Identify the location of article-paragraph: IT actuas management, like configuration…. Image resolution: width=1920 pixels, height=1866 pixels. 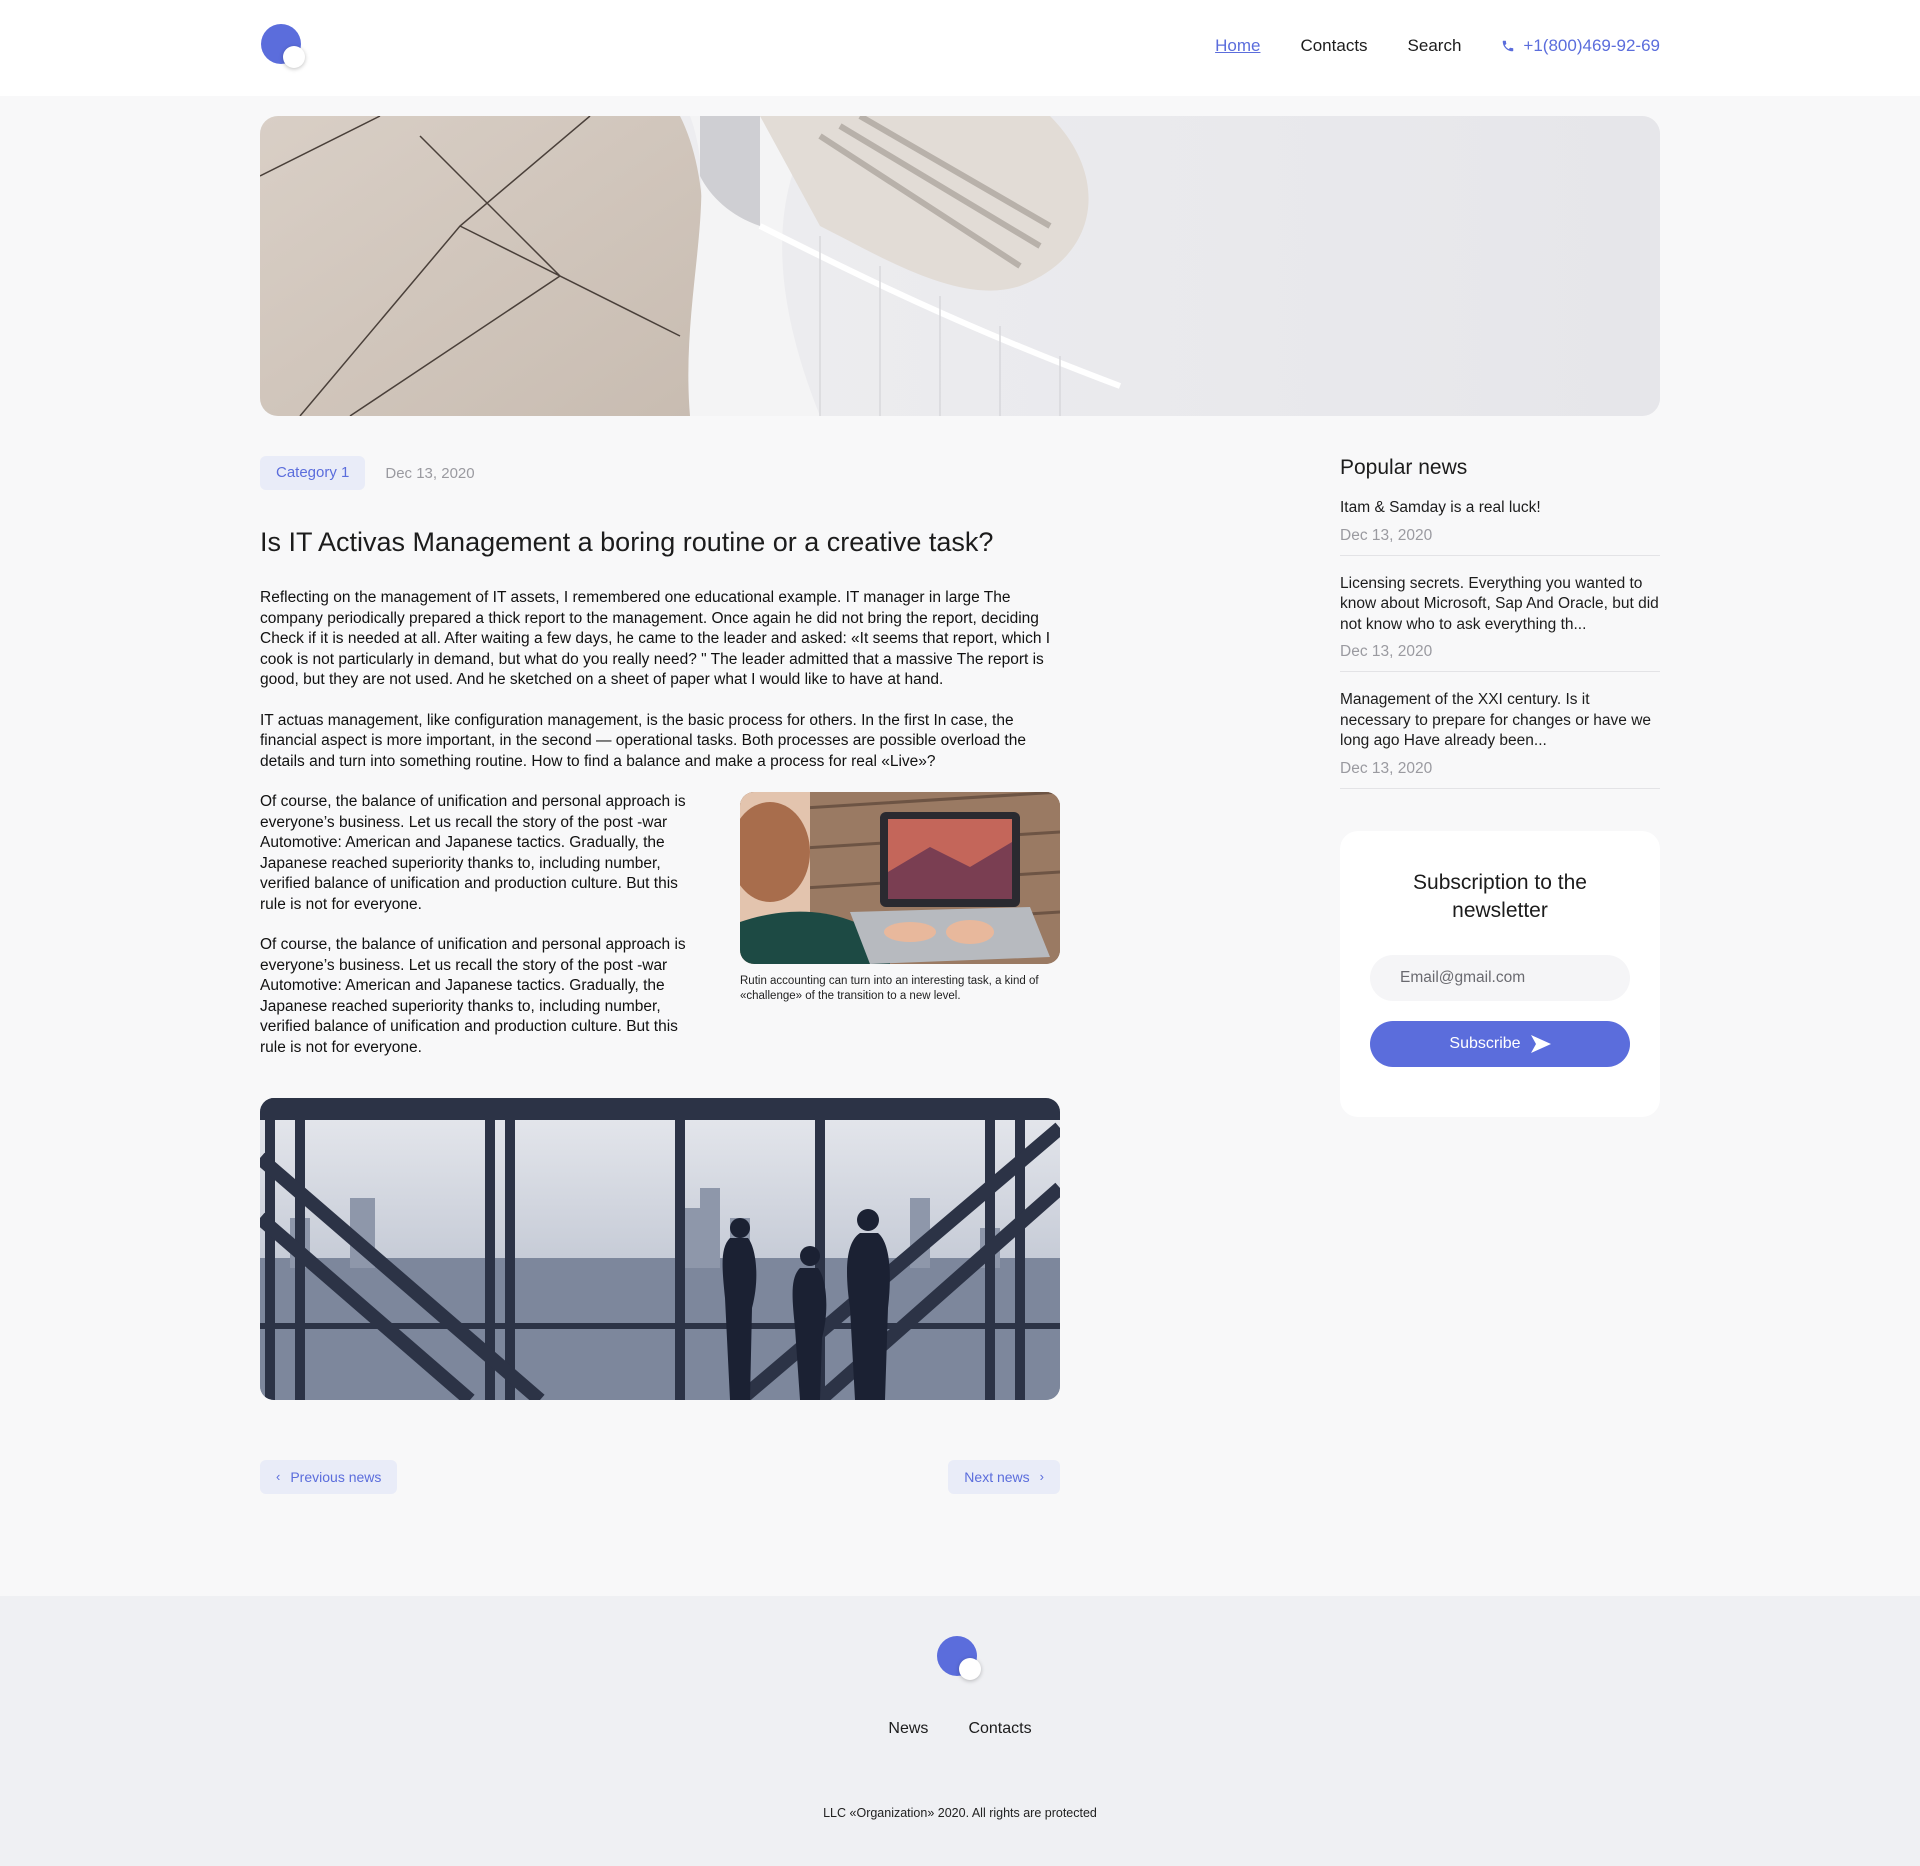
(643, 740).